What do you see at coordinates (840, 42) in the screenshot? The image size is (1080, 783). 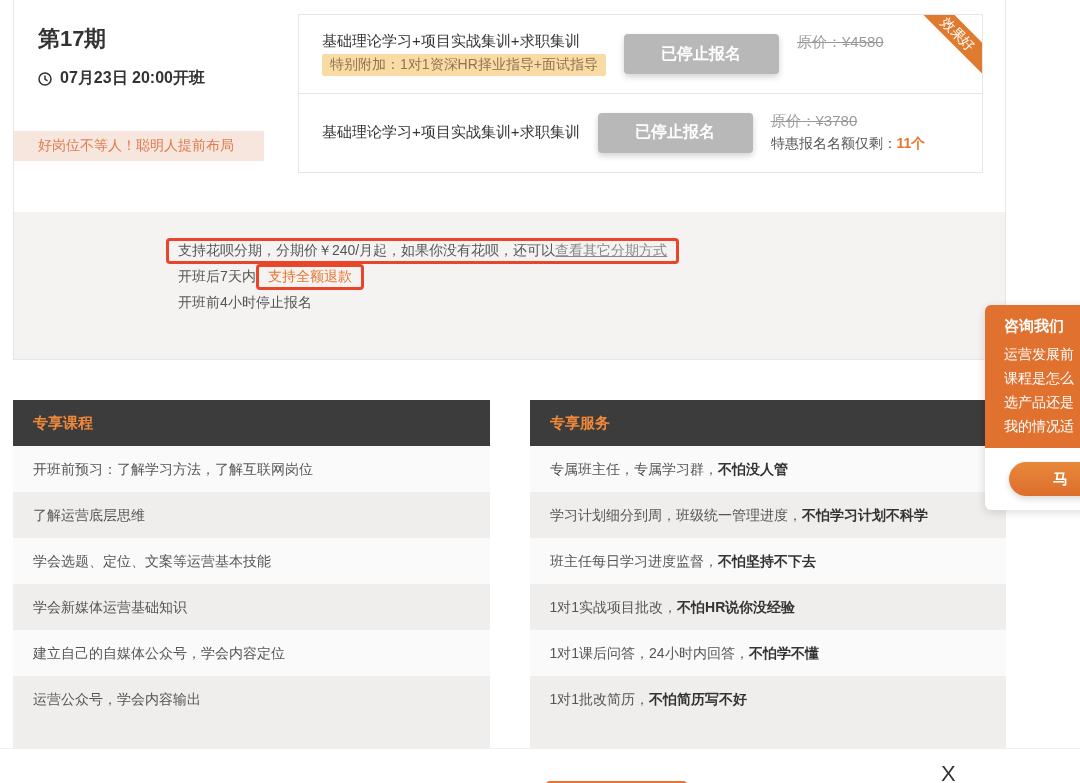 I see `original-price: 原价：¥4580` at bounding box center [840, 42].